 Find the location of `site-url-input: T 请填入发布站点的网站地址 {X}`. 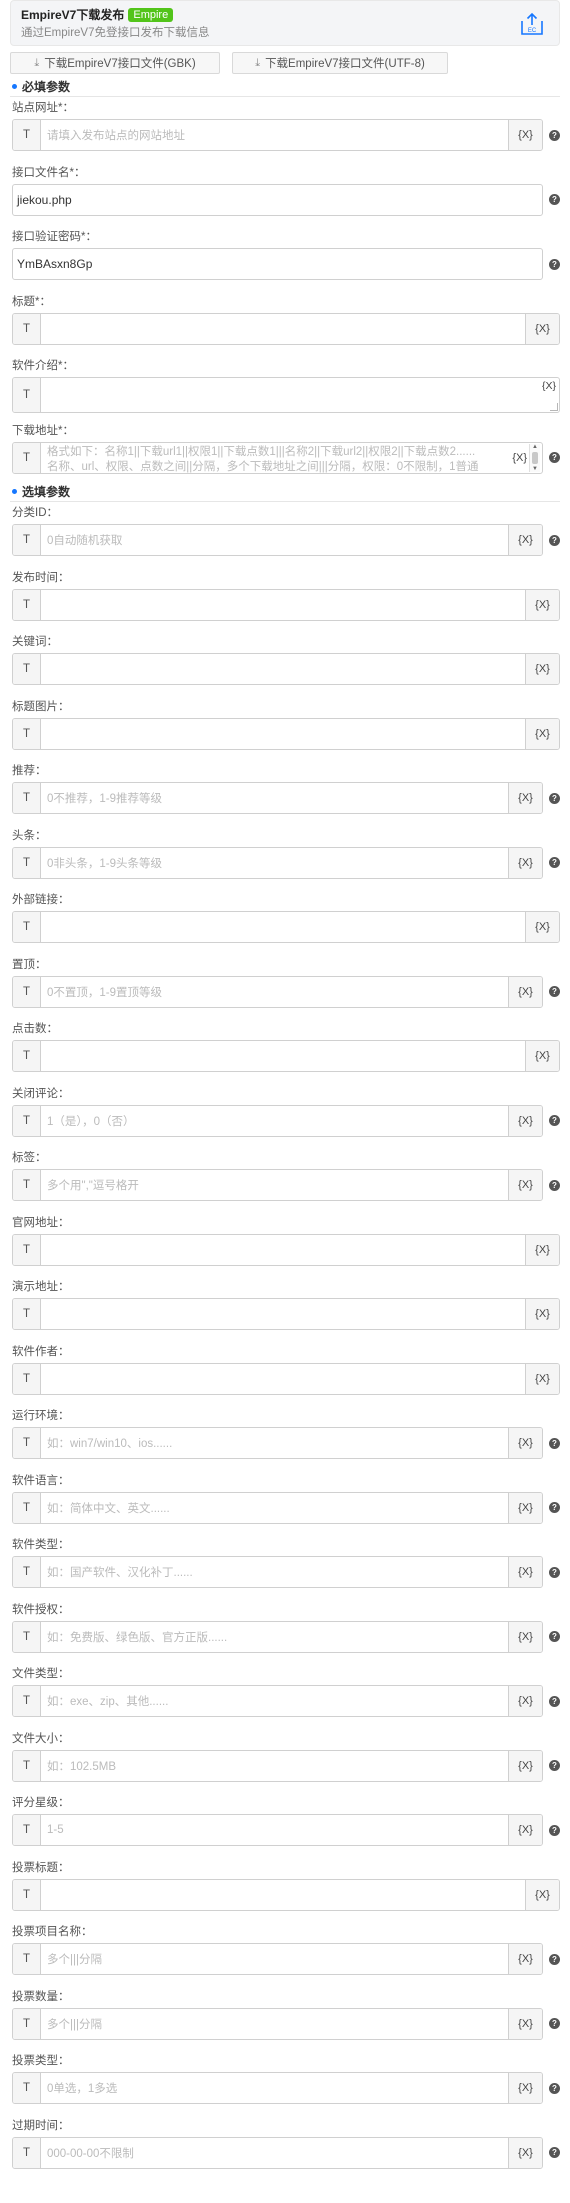

site-url-input: T 请填入发布站点的网站地址 {X} is located at coordinates (277, 135).